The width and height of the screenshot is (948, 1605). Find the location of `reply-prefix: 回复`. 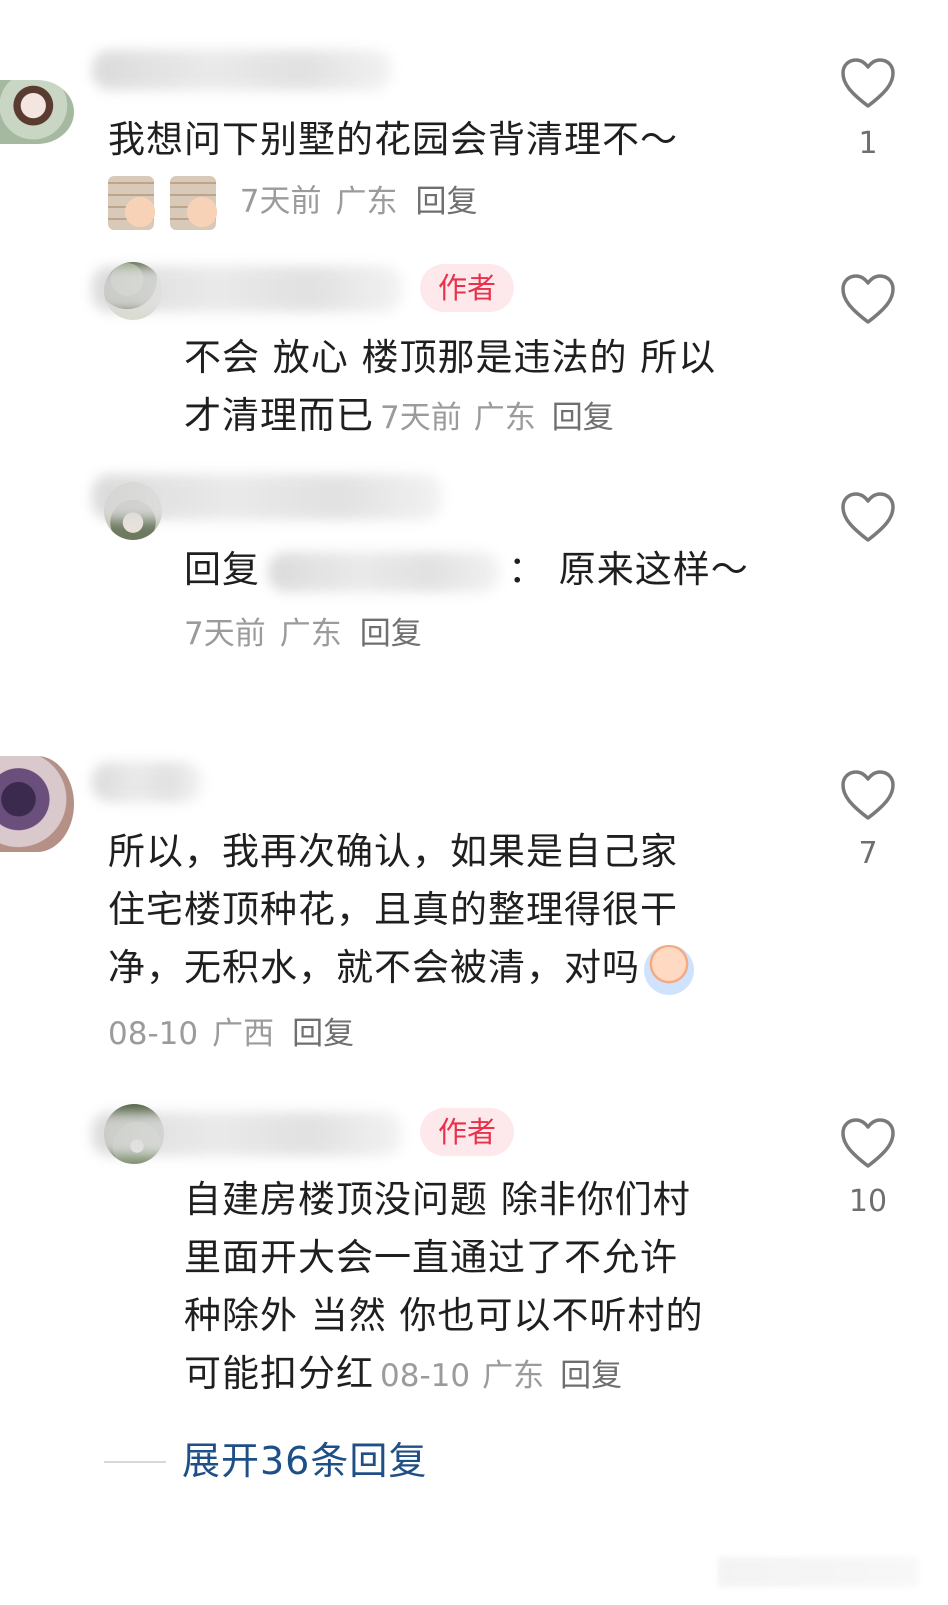

reply-prefix: 回复 is located at coordinates (222, 569).